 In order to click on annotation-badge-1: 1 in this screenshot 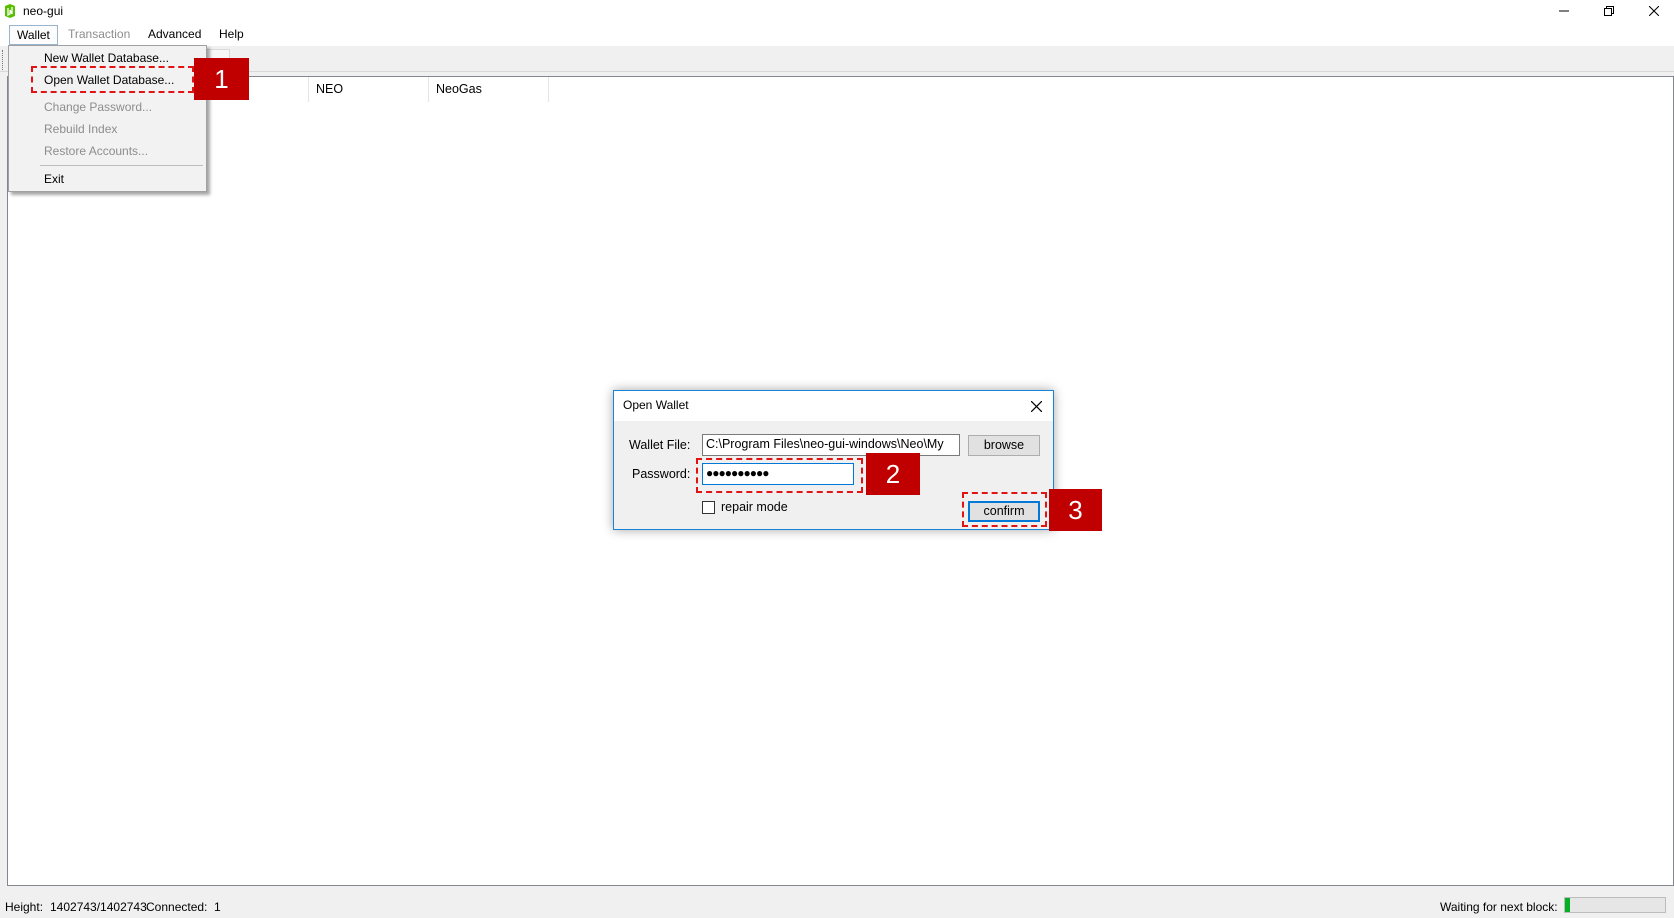, I will do `click(221, 79)`.